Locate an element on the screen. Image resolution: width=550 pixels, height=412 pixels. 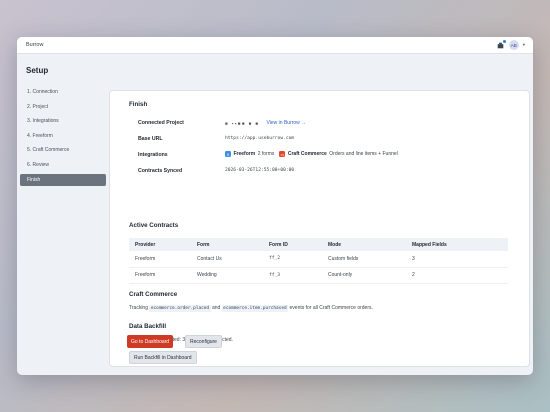
freeform-icon: S is located at coordinates (228, 154).